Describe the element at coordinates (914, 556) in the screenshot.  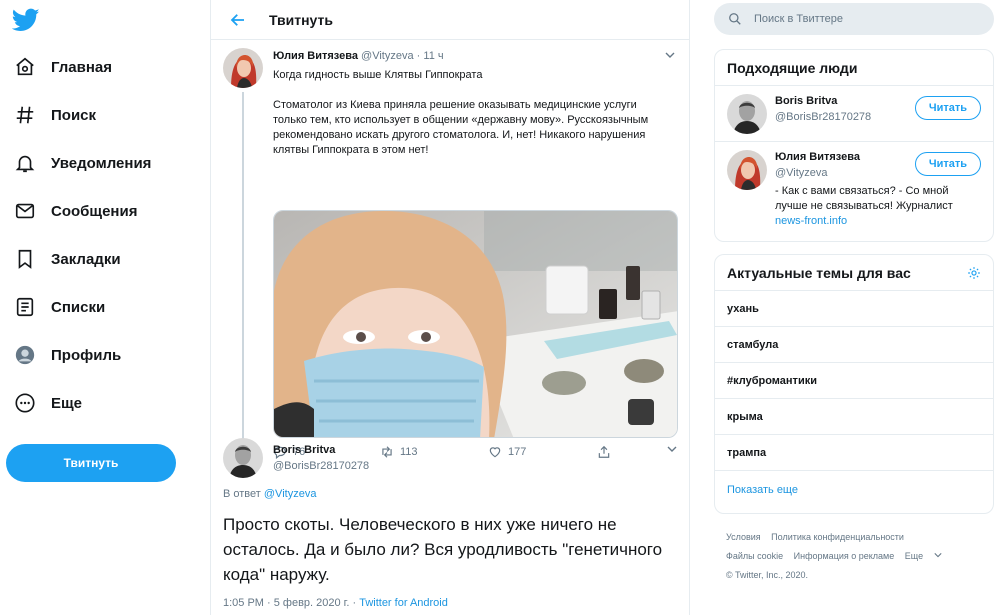
I see `footer-more-label: Еще` at that location.